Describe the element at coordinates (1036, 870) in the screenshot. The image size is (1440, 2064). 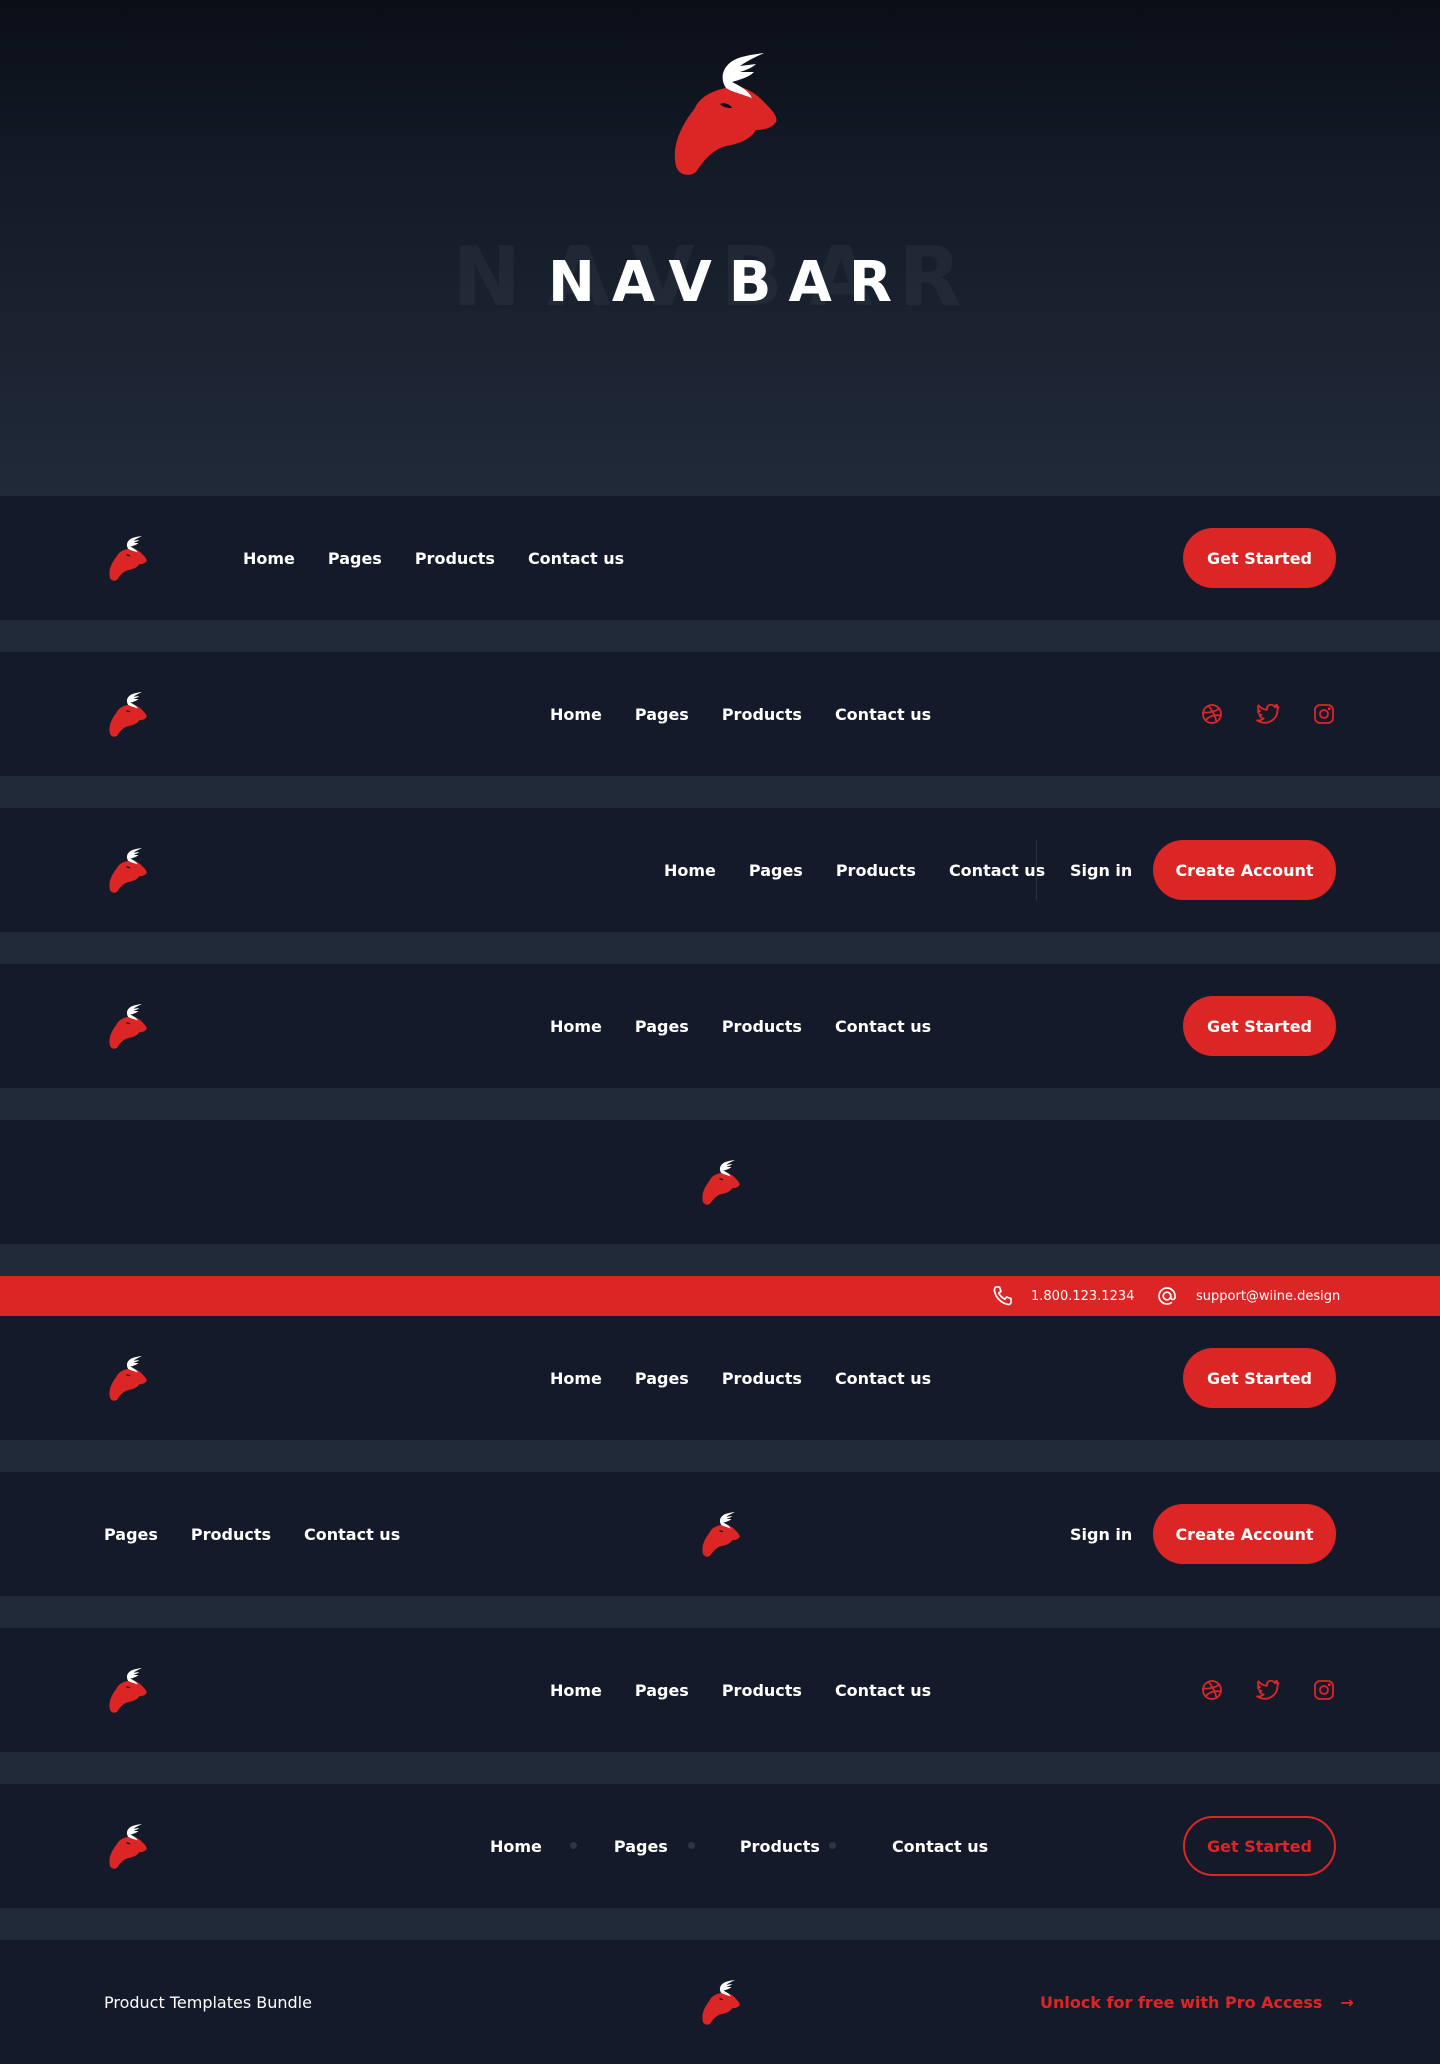
I see `divider` at that location.